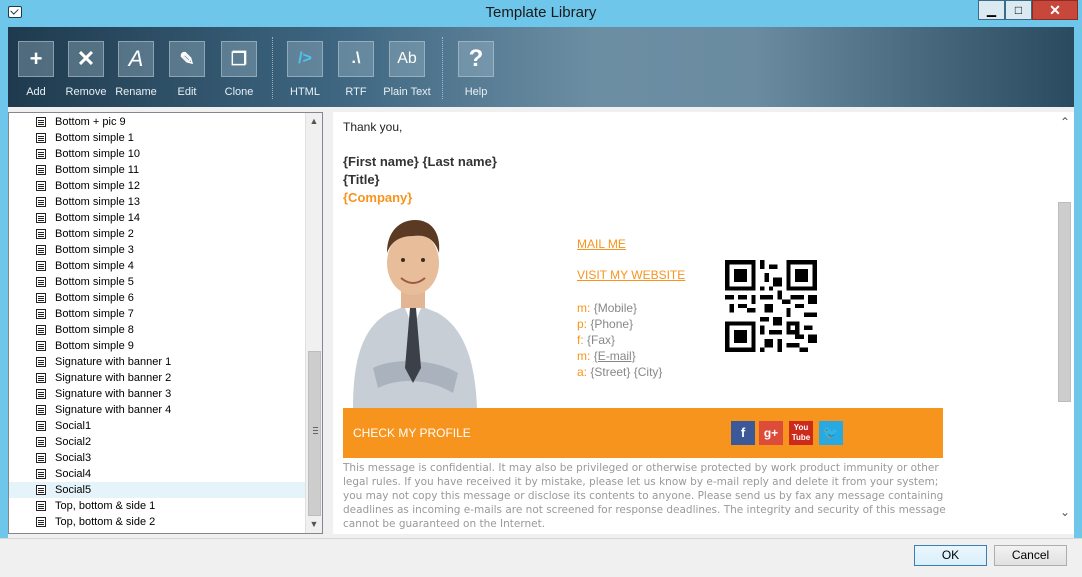  I want to click on name-placeholder: {First name} {Last name}, so click(420, 161).